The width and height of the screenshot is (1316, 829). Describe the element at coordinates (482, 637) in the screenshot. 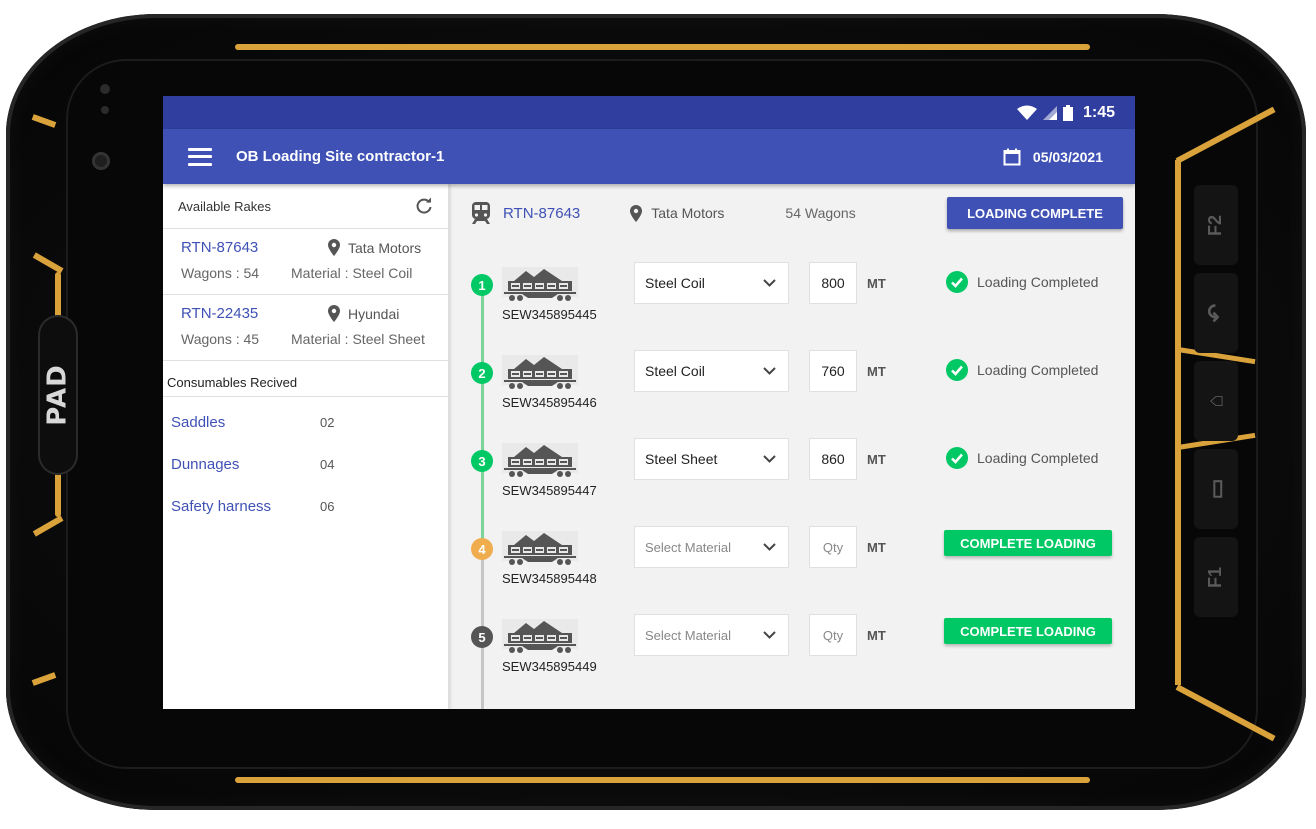

I see `step-number-badge: 5` at that location.